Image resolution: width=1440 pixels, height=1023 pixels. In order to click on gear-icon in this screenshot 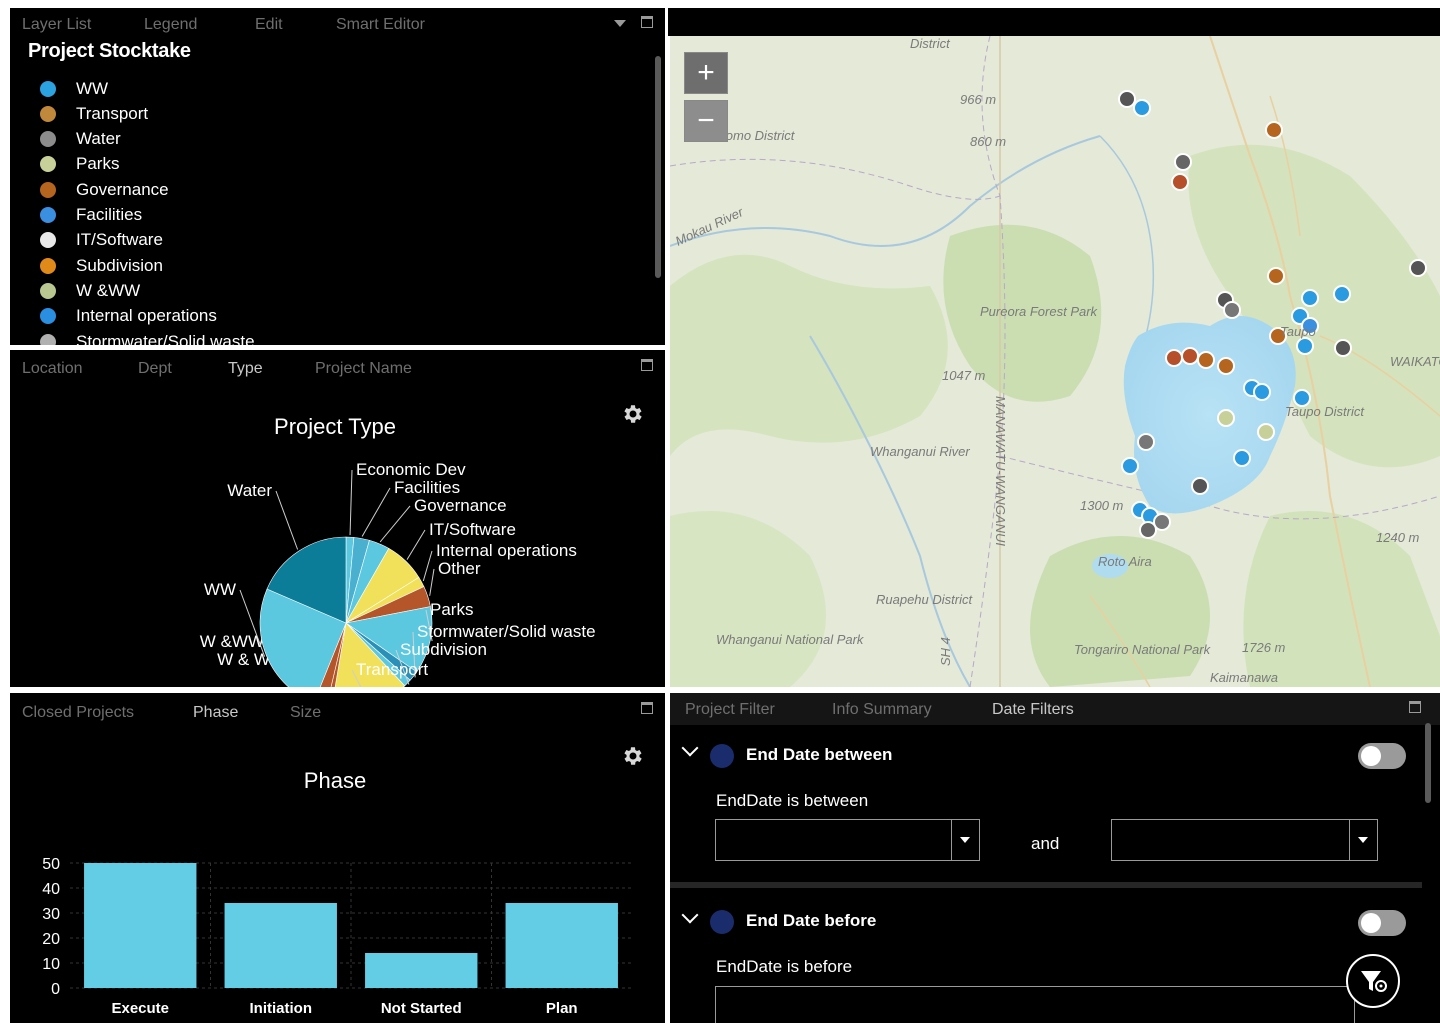, I will do `click(632, 756)`.